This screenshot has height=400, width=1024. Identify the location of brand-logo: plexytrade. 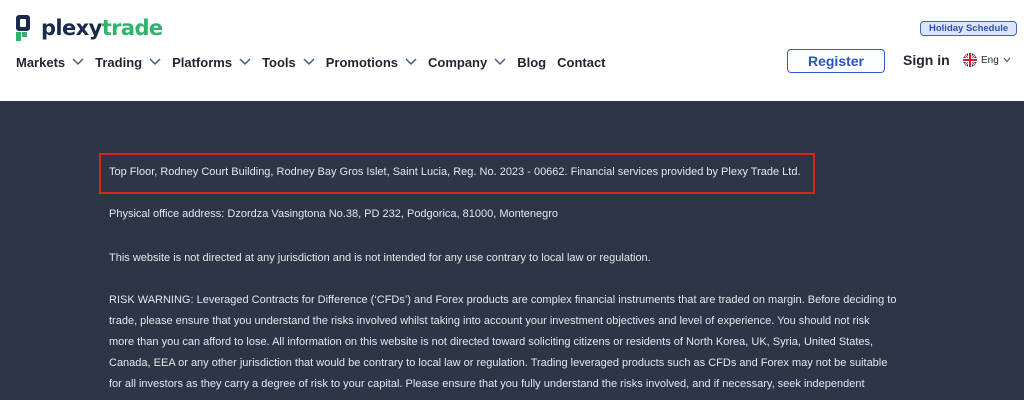
(89, 28).